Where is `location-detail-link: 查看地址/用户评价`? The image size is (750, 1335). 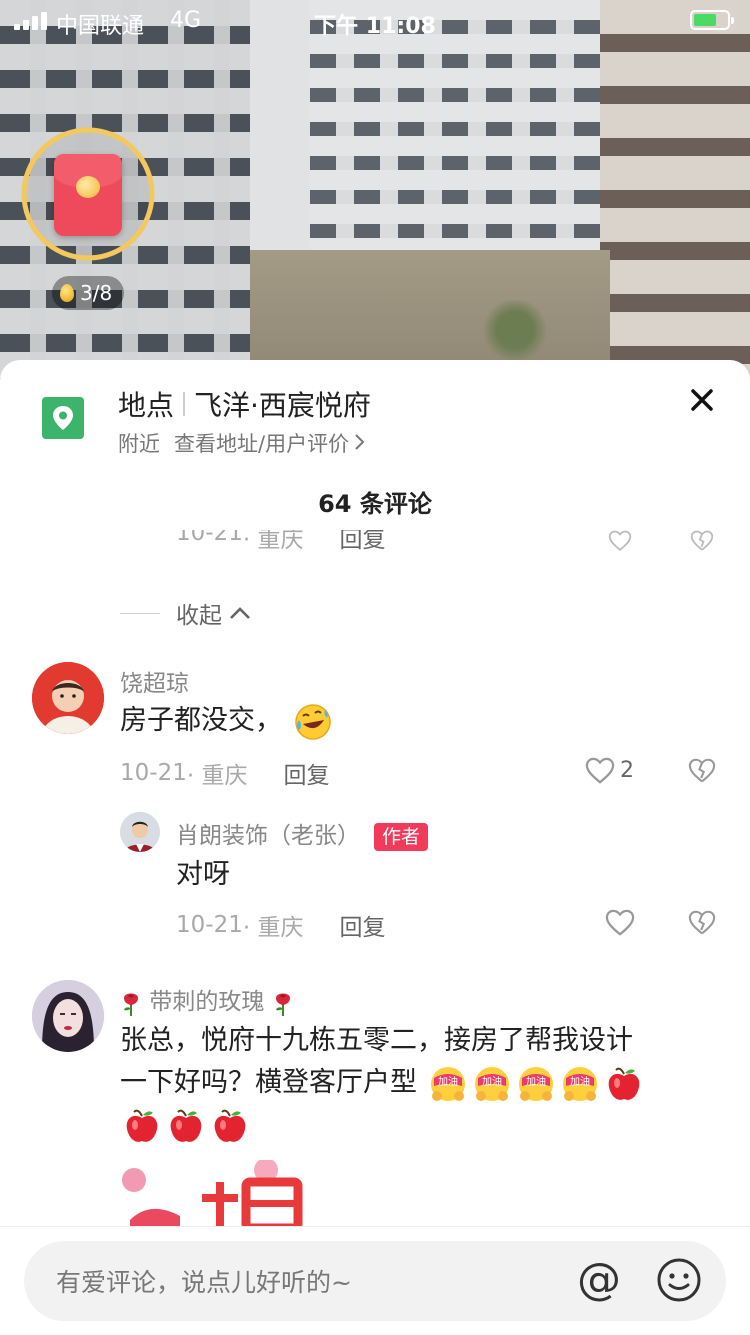 location-detail-link: 查看地址/用户评价 is located at coordinates (261, 443).